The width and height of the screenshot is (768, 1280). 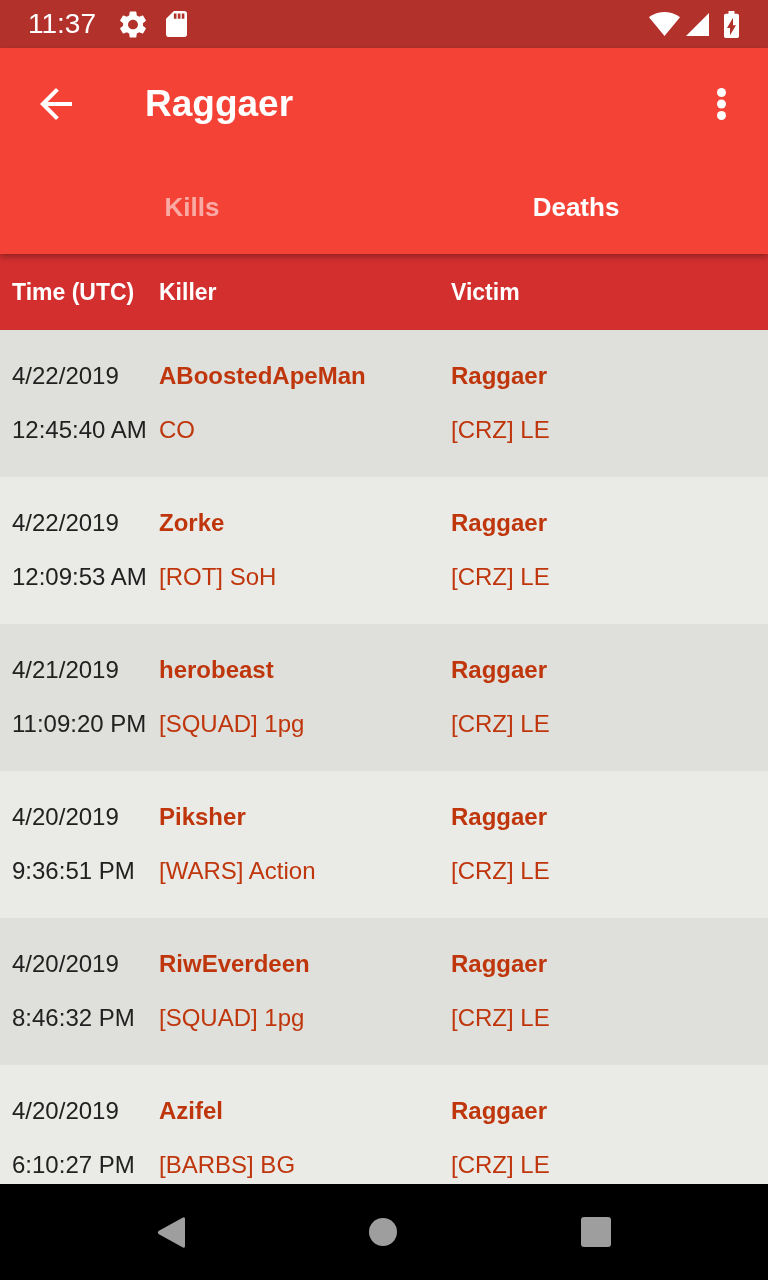 What do you see at coordinates (262, 376) in the screenshot?
I see `killer-name: ABoostedApeMan` at bounding box center [262, 376].